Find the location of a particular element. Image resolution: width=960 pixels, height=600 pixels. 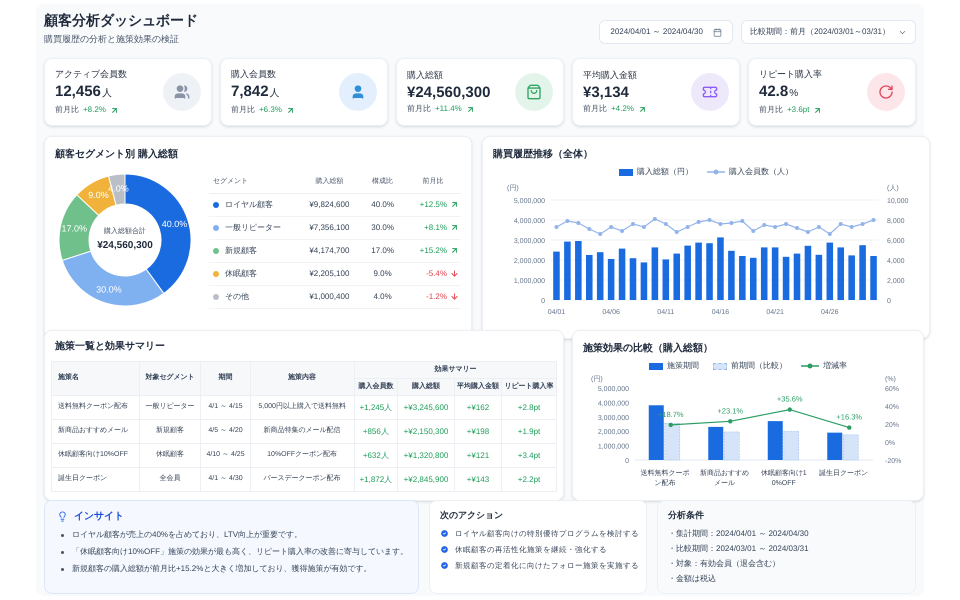

kpi-unit: % is located at coordinates (793, 94).